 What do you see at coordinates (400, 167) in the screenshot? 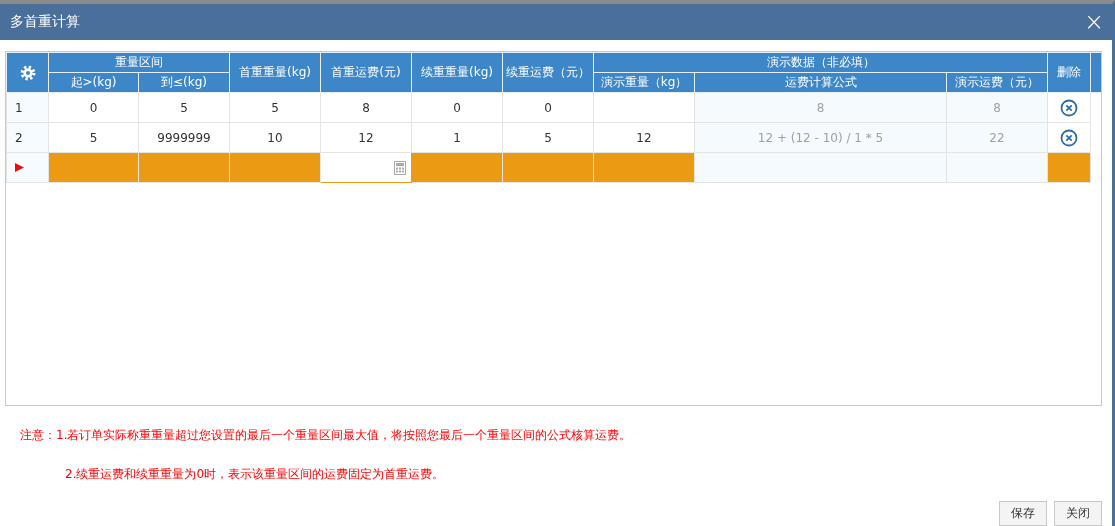
I see `calculator-icon` at bounding box center [400, 167].